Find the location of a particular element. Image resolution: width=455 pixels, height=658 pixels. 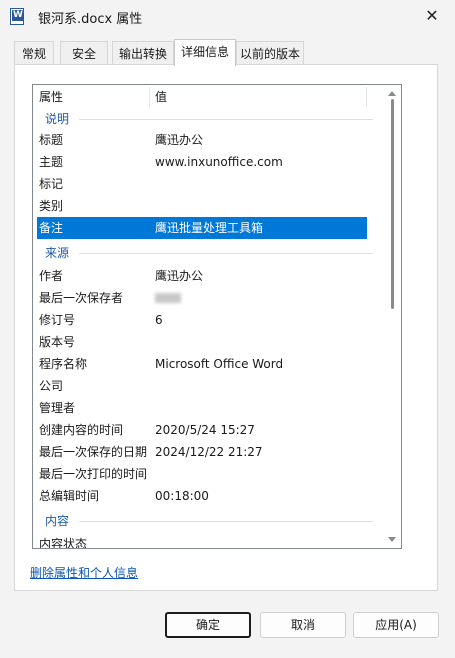

list-item: 标题 鹰迅办公 is located at coordinates (200, 140).